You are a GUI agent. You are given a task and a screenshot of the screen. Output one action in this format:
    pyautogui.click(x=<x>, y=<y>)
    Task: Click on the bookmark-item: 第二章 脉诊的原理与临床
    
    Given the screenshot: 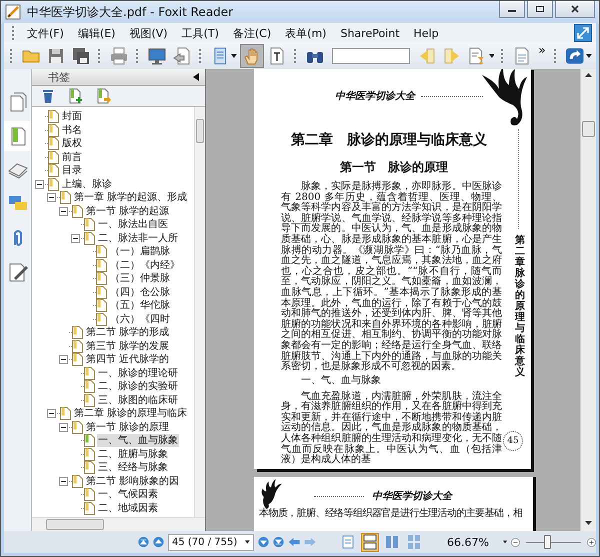 What is the action you would take?
    pyautogui.click(x=130, y=413)
    